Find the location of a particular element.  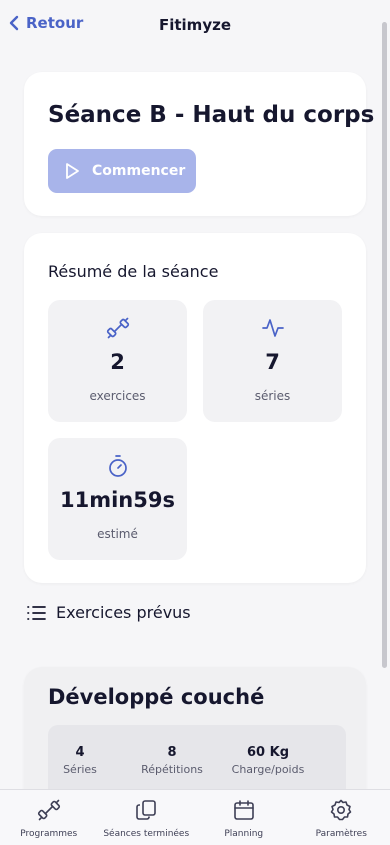

stat-value: 4 is located at coordinates (80, 752).